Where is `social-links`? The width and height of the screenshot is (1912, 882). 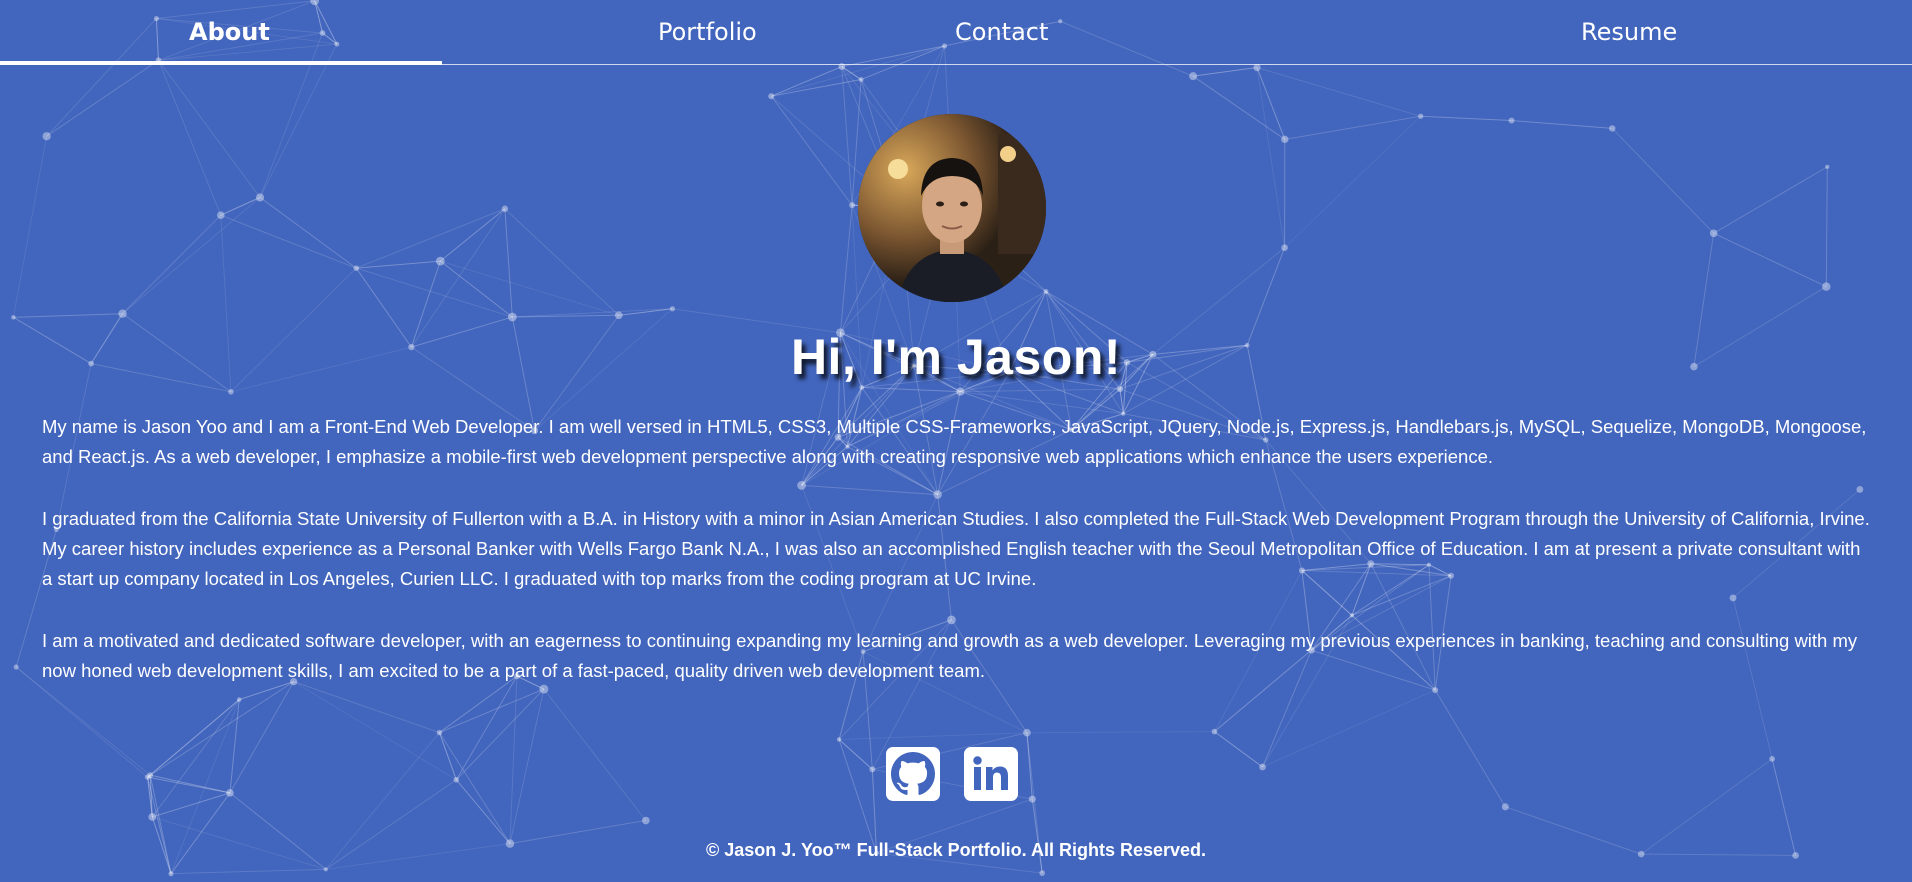 social-links is located at coordinates (952, 774).